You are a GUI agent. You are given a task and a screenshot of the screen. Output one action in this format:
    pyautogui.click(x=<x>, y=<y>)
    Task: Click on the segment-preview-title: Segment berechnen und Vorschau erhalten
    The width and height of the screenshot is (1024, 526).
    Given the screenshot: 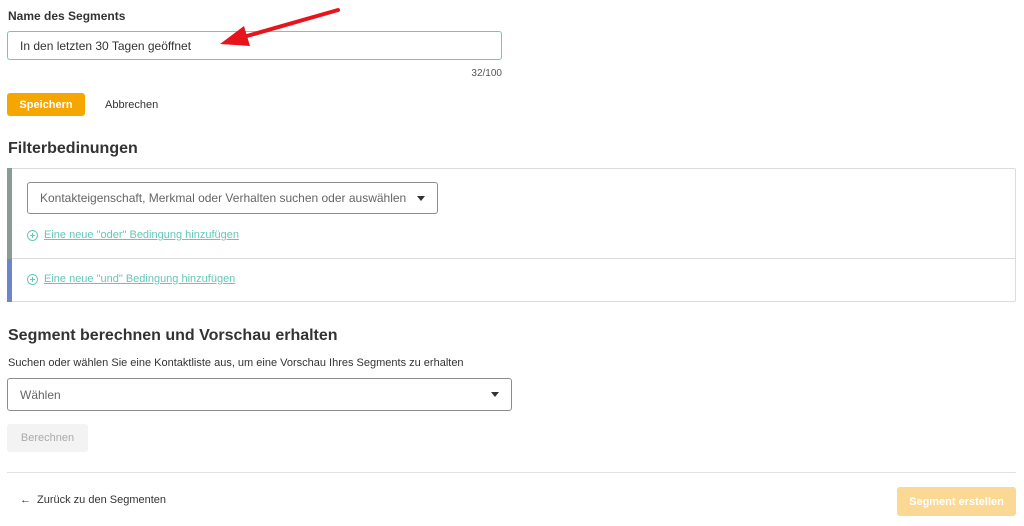 What is the action you would take?
    pyautogui.click(x=173, y=335)
    